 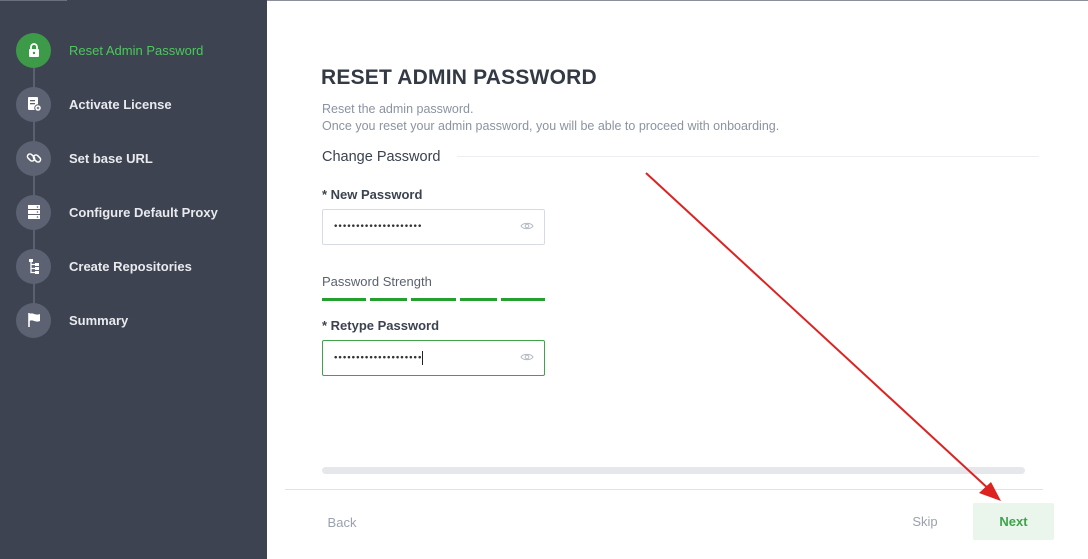 I want to click on new-password-value: ••••••••••••••••••••, so click(x=377, y=227).